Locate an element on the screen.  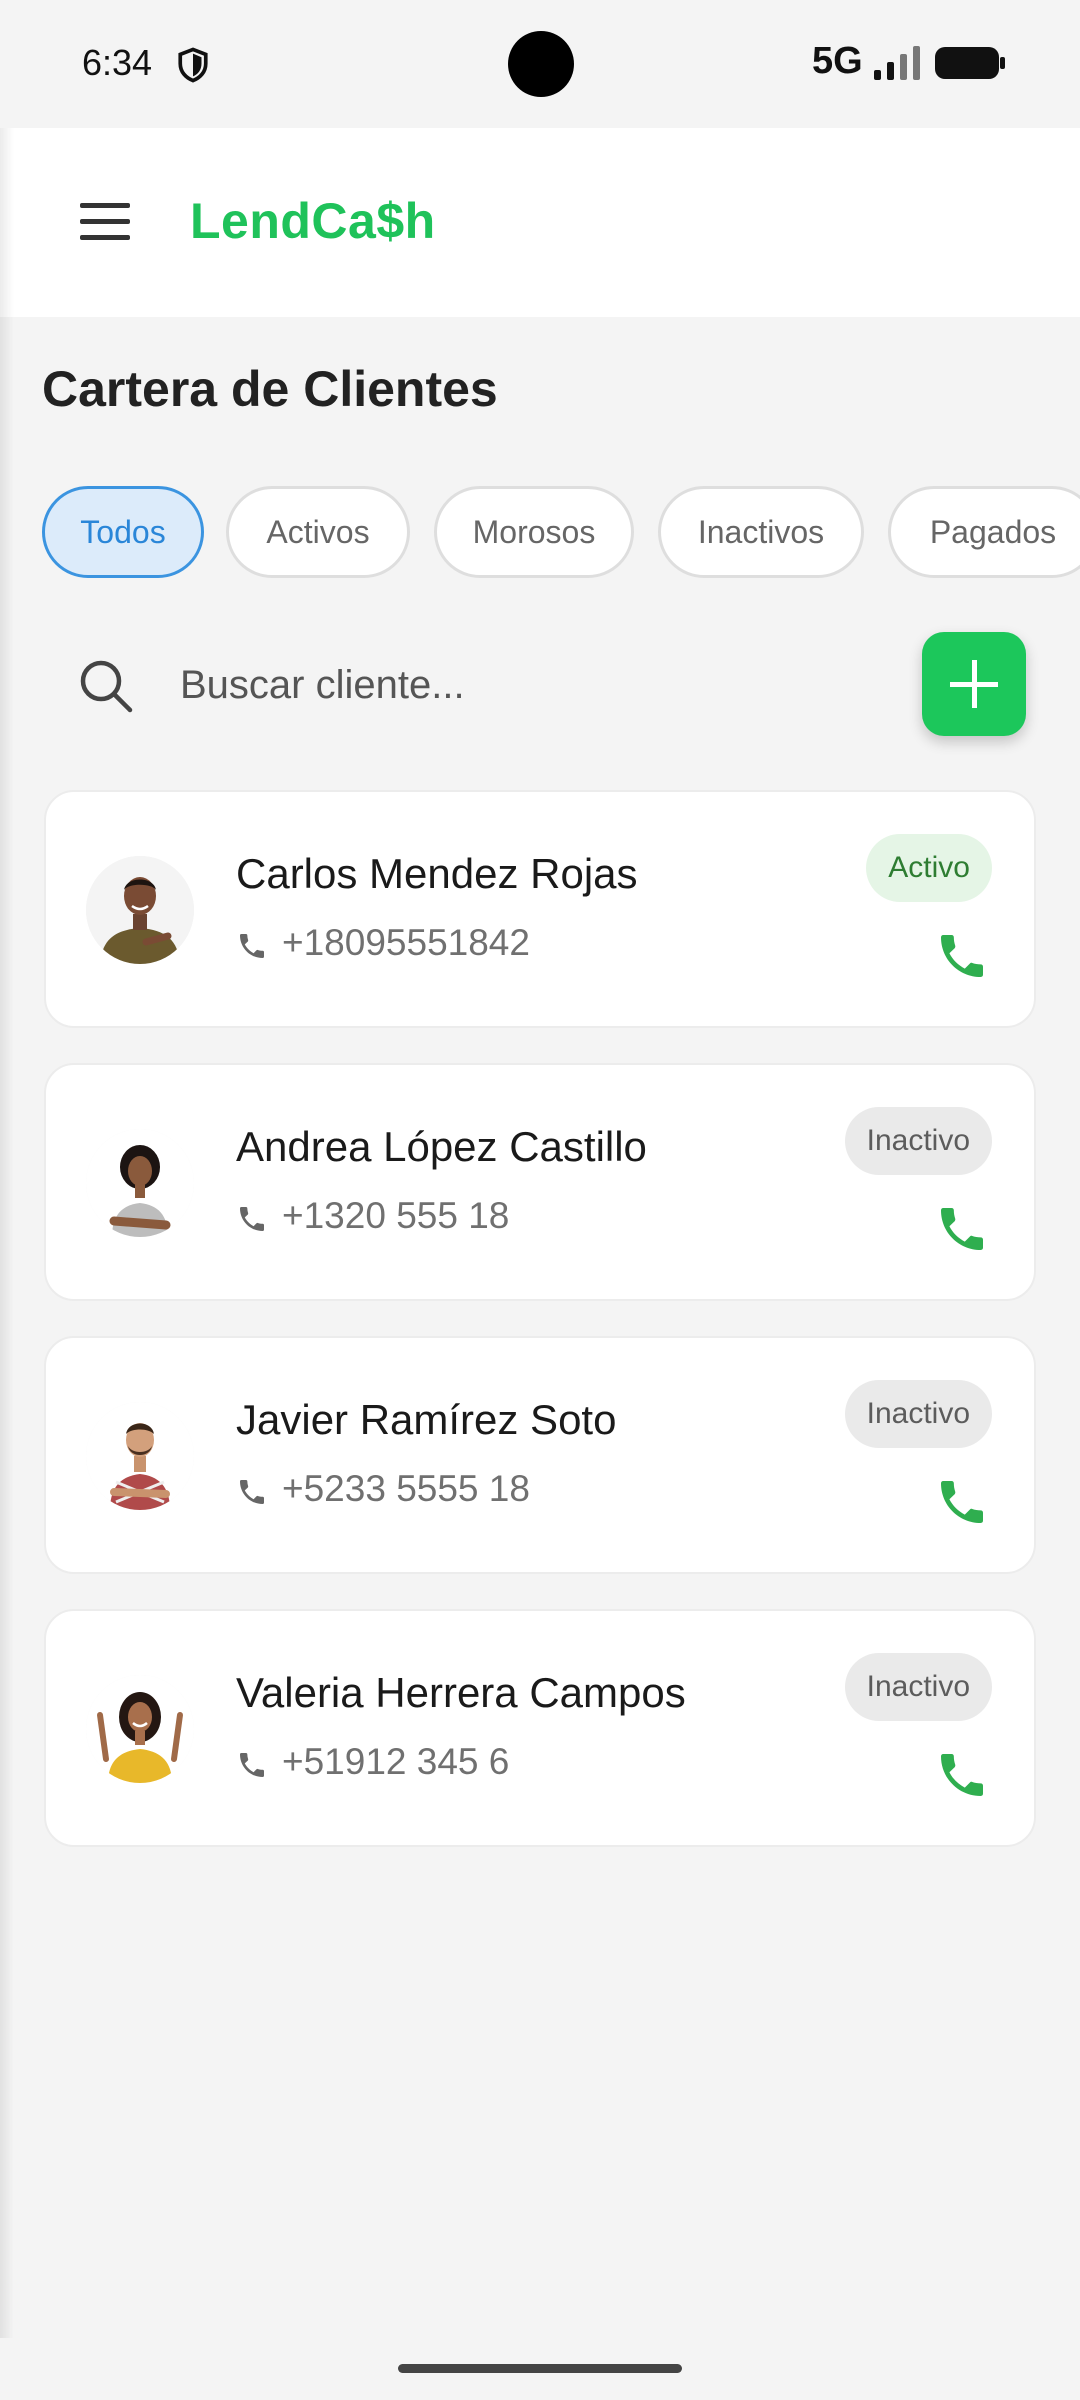
status-bar: 6:34 5G is located at coordinates (540, 64).